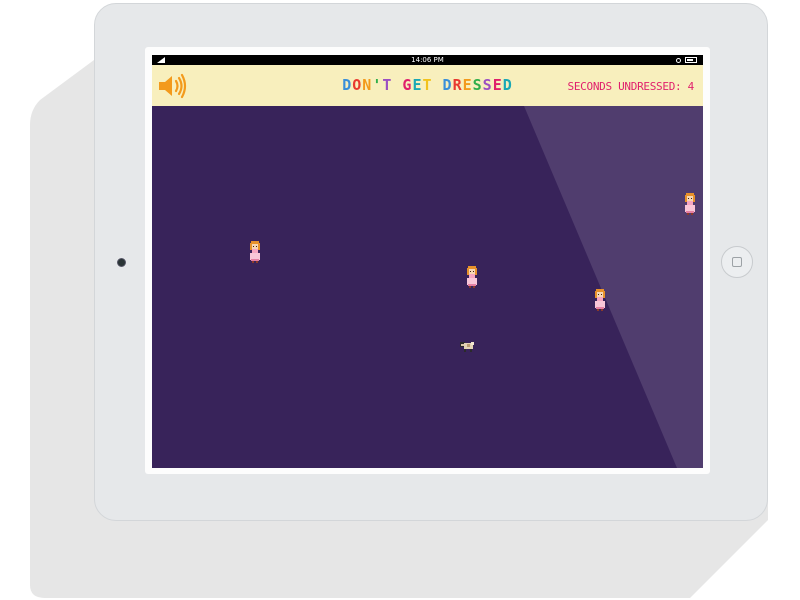 The height and width of the screenshot is (600, 800). What do you see at coordinates (624, 86) in the screenshot?
I see `timer-label: SECONDS UNDRESSED:` at bounding box center [624, 86].